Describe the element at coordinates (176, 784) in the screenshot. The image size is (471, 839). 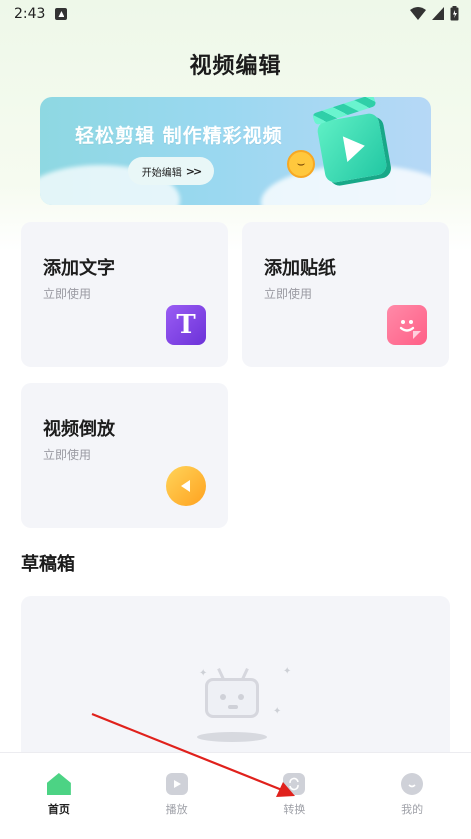
I see `play-icon` at that location.